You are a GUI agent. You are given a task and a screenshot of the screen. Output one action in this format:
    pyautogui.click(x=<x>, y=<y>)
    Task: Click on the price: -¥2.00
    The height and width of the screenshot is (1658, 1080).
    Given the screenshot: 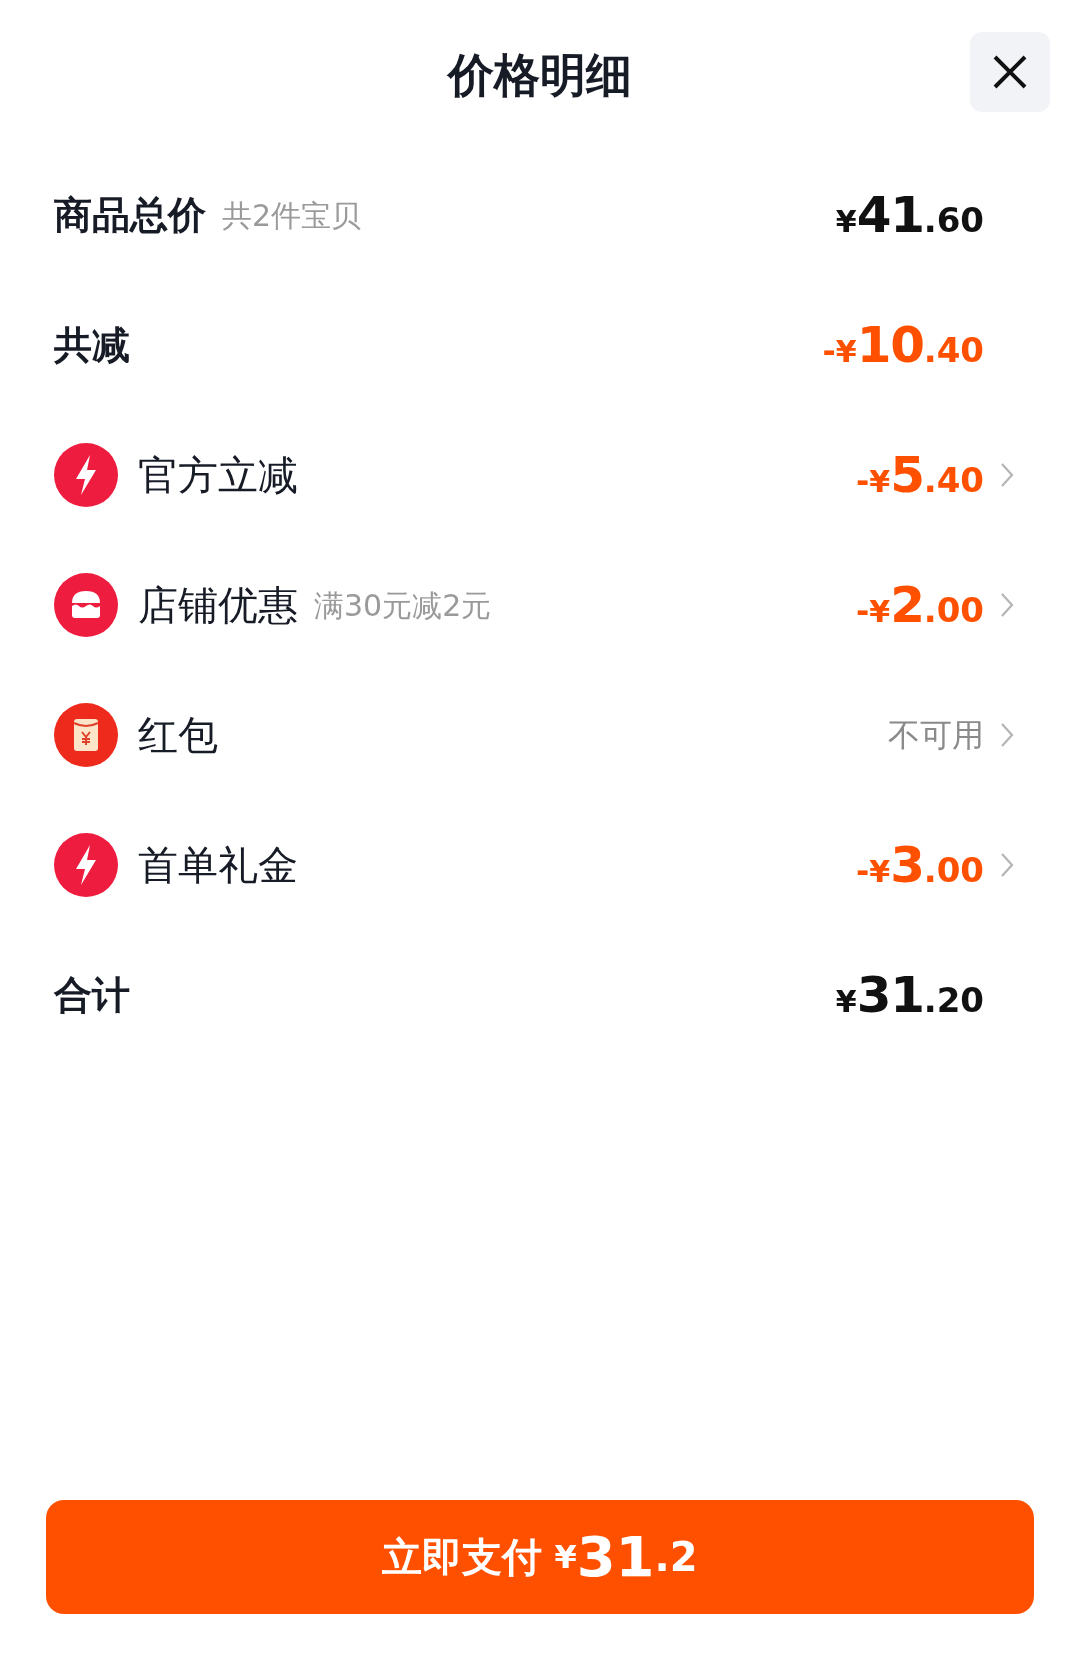 What is the action you would take?
    pyautogui.click(x=920, y=605)
    